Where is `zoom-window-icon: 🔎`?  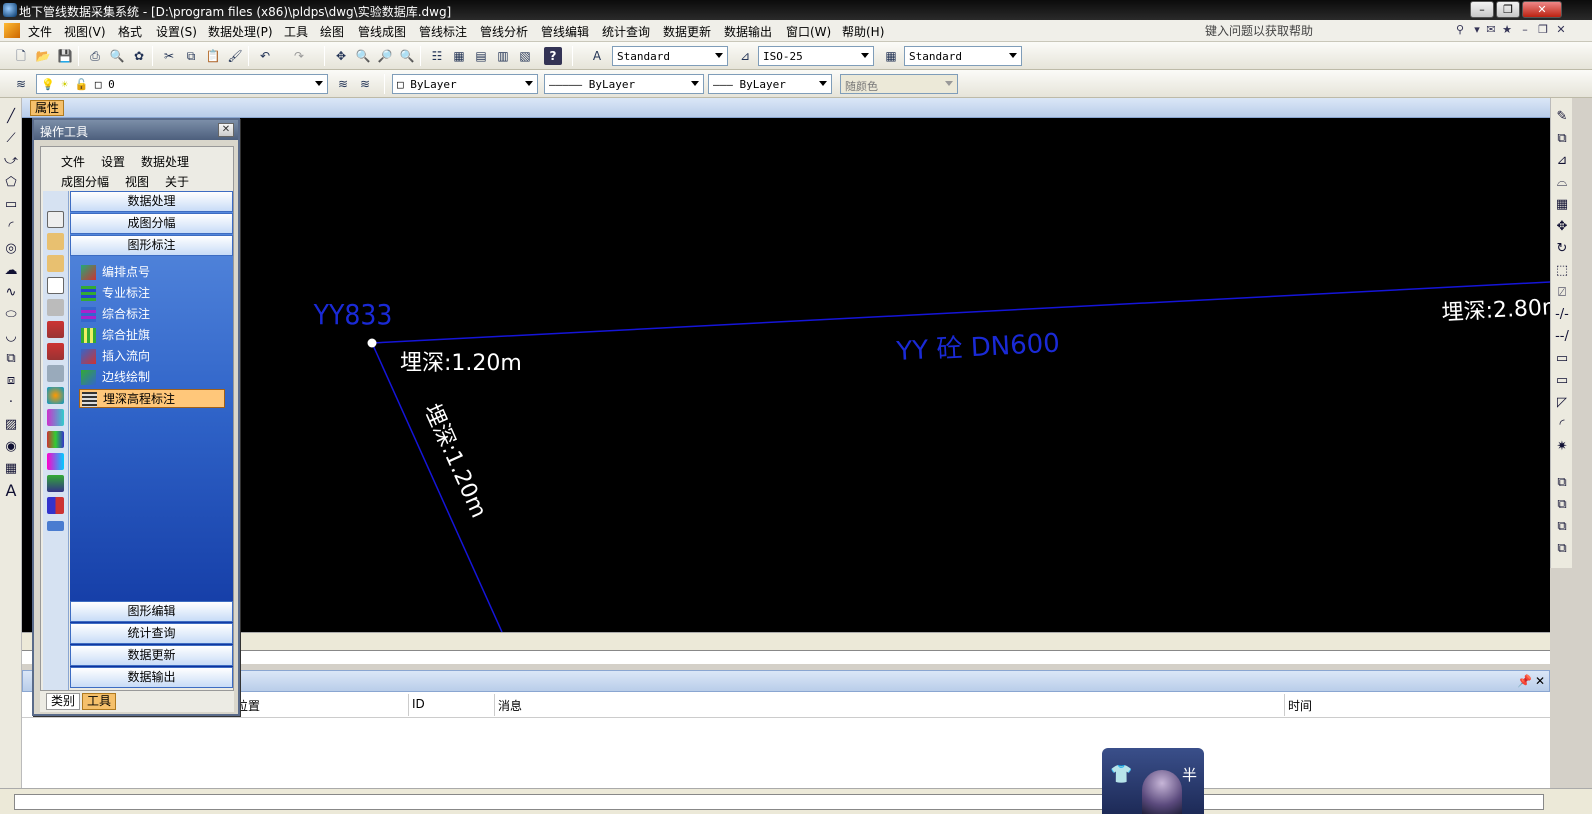
zoom-window-icon: 🔎 is located at coordinates (385, 56).